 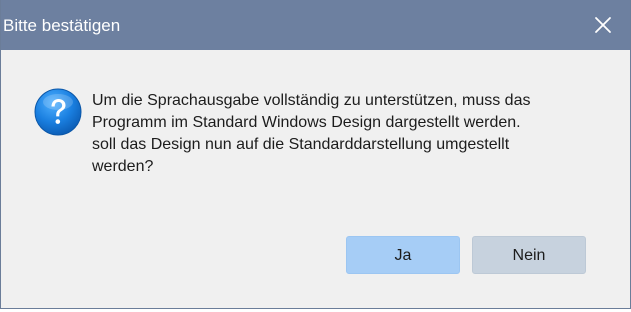 I want to click on message-line: werden?, so click(x=123, y=166).